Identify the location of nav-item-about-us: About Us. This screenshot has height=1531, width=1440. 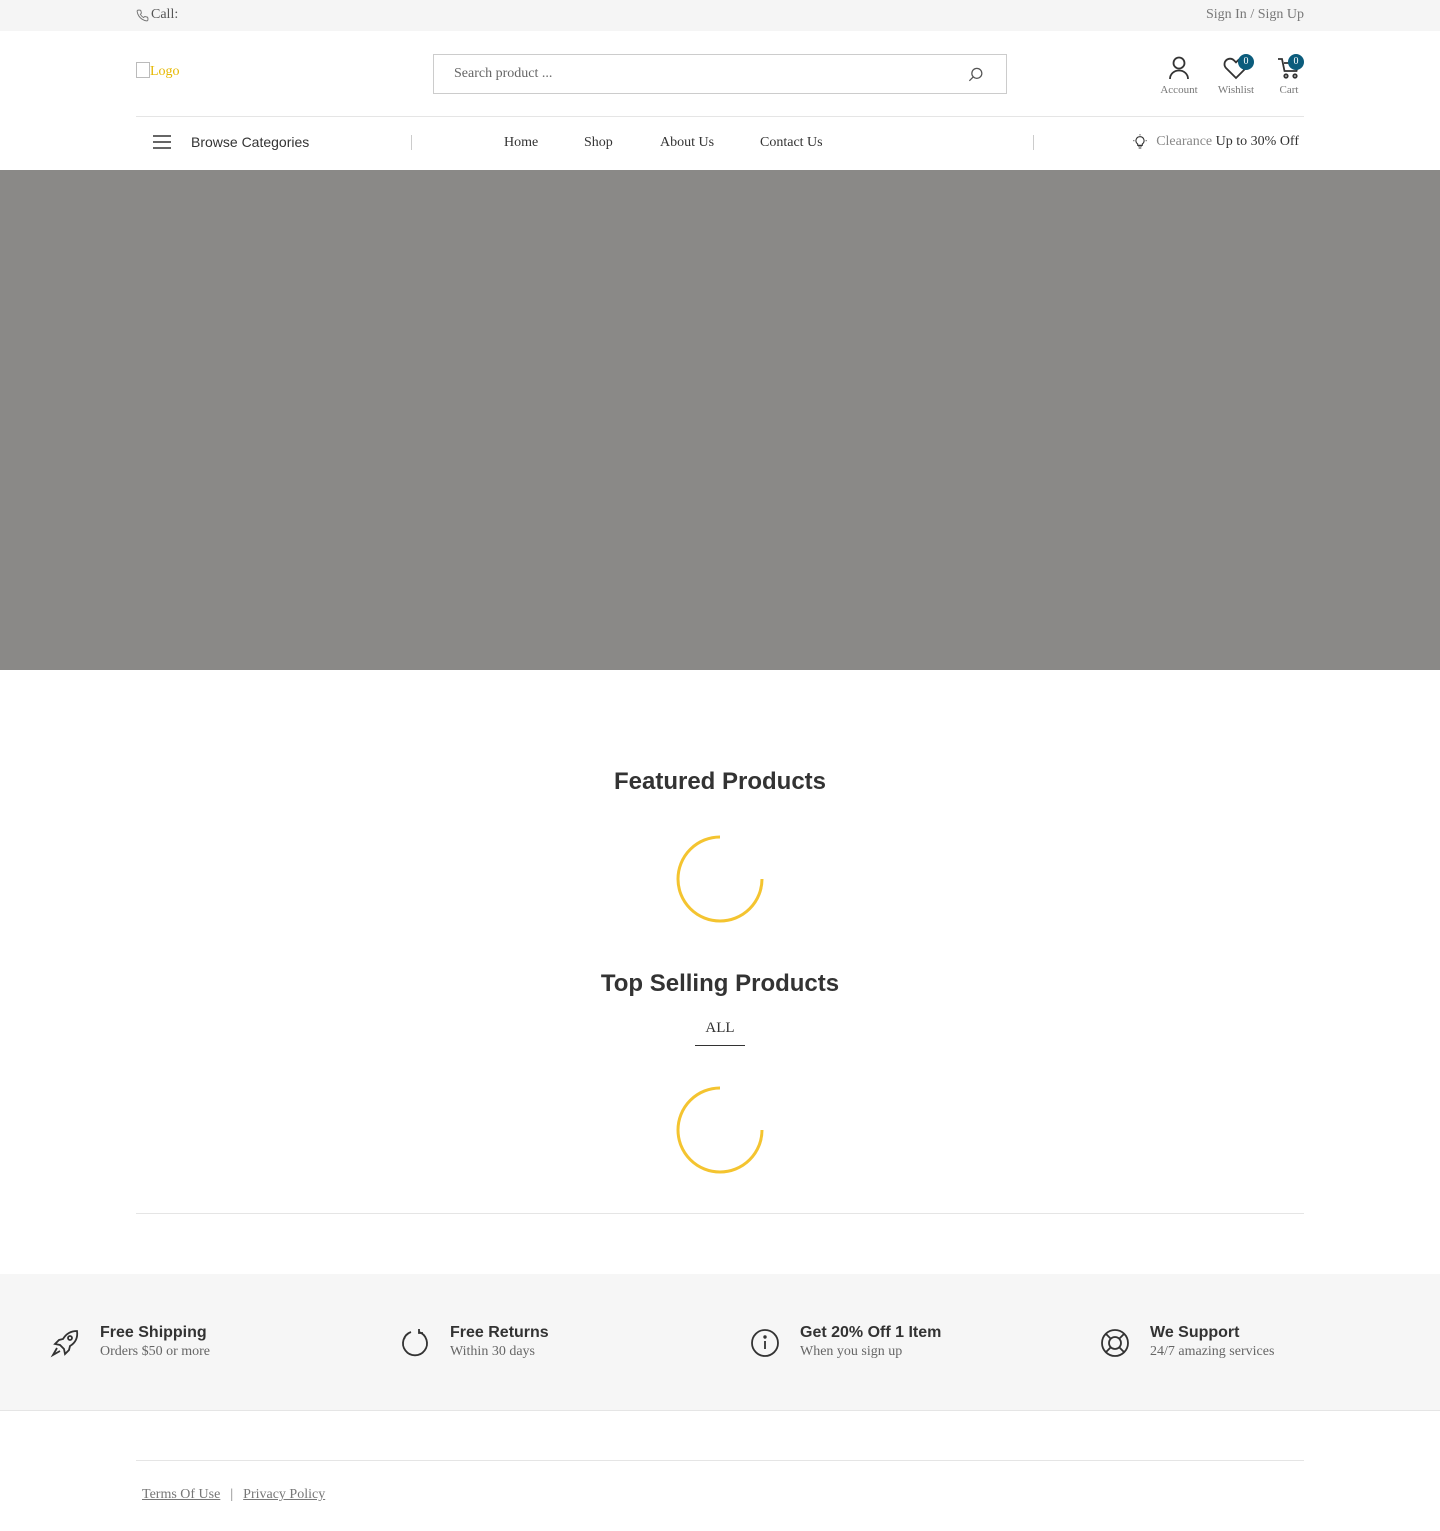
(687, 143).